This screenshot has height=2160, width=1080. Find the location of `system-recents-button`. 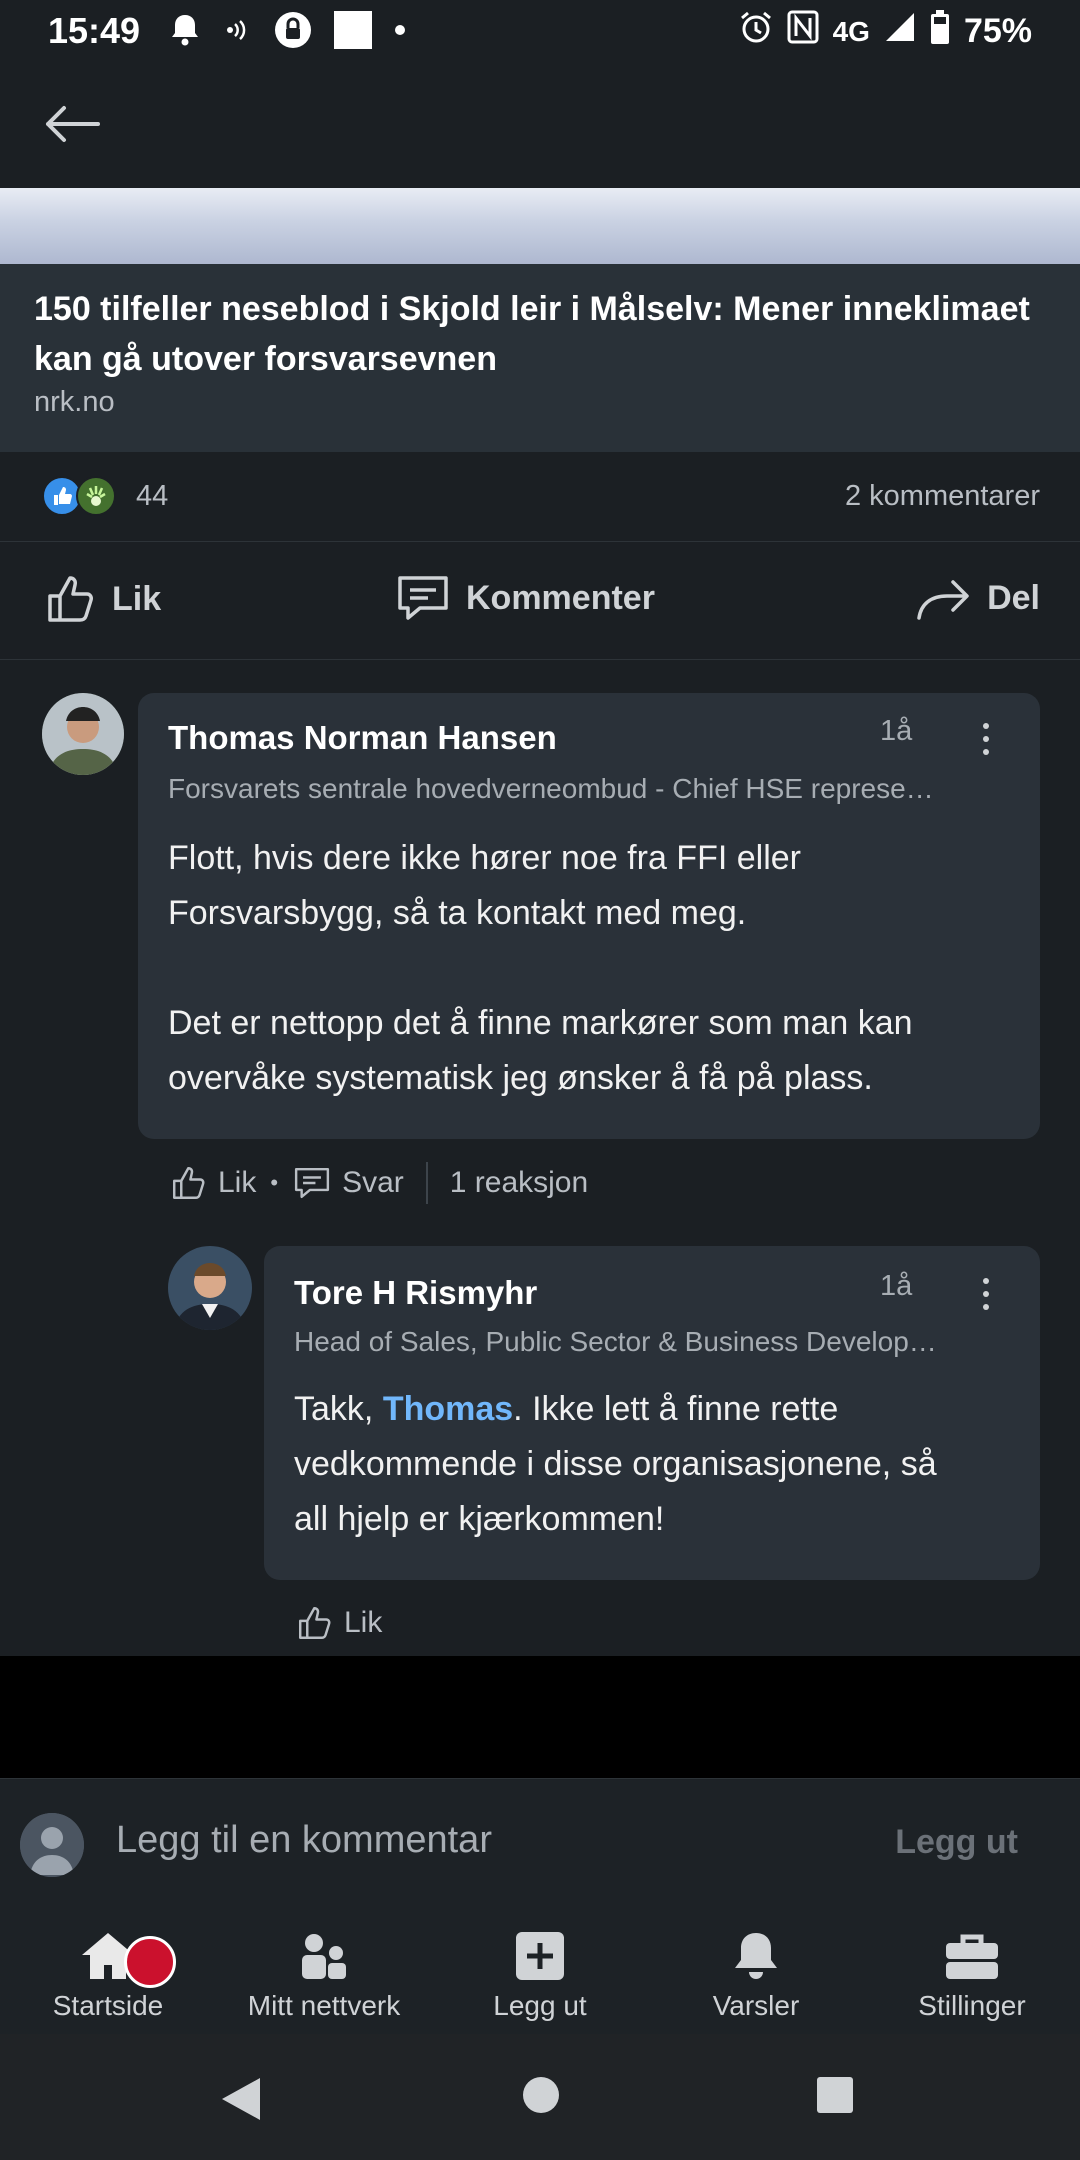

system-recents-button is located at coordinates (835, 2097).